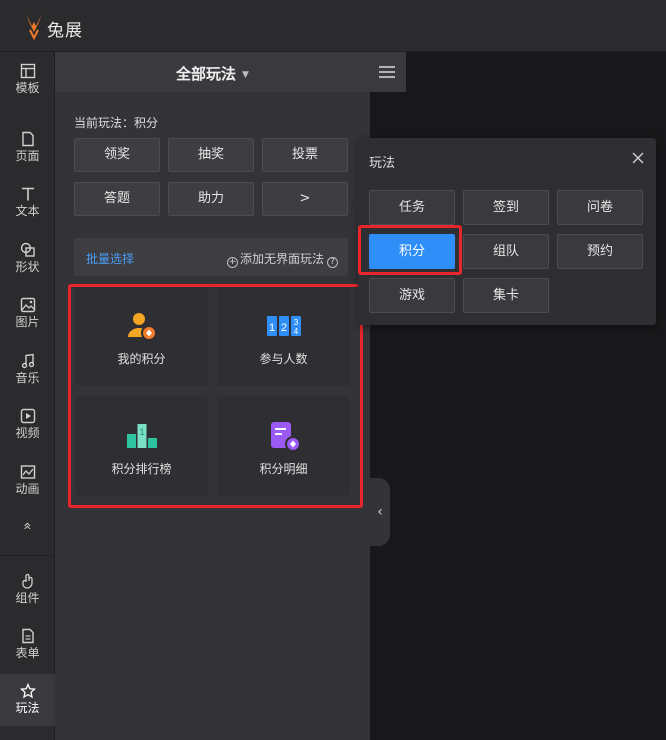 The width and height of the screenshot is (666, 740). Describe the element at coordinates (27, 691) in the screenshot. I see `gameplay-icon` at that location.